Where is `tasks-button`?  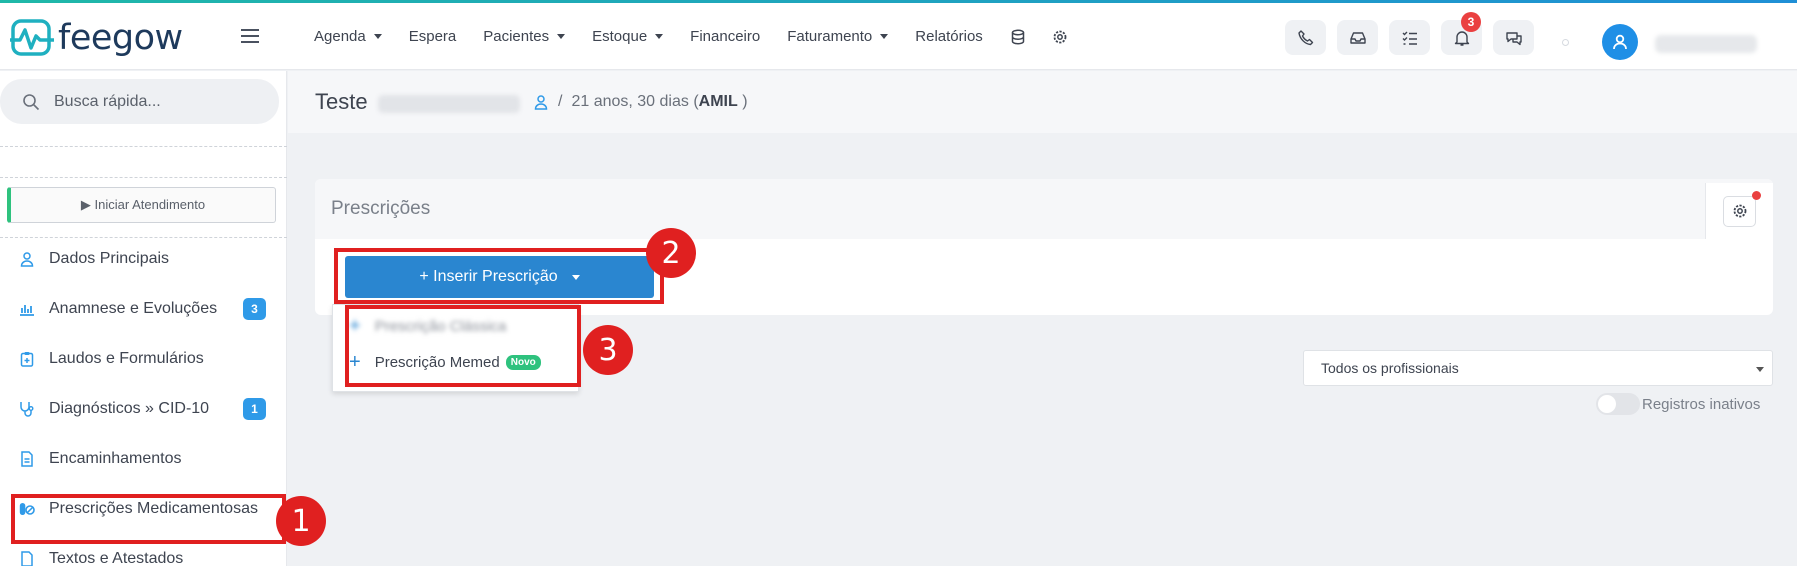
tasks-button is located at coordinates (1409, 37).